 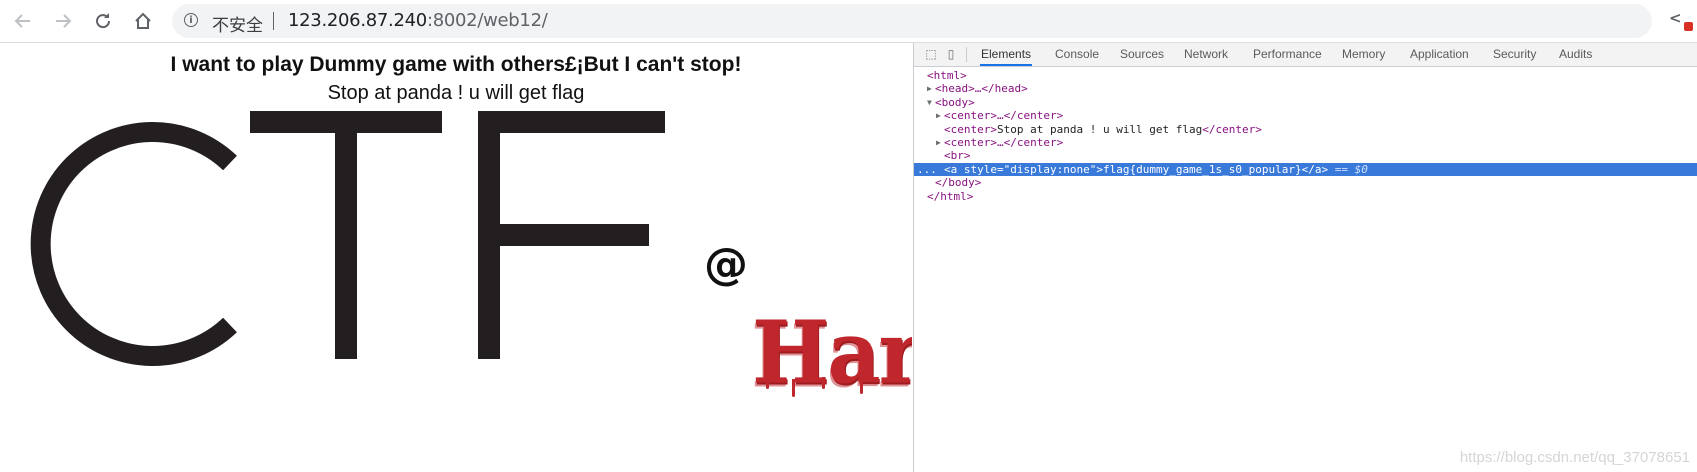 I want to click on anchor-attr-equals: =, so click(x=1000, y=169).